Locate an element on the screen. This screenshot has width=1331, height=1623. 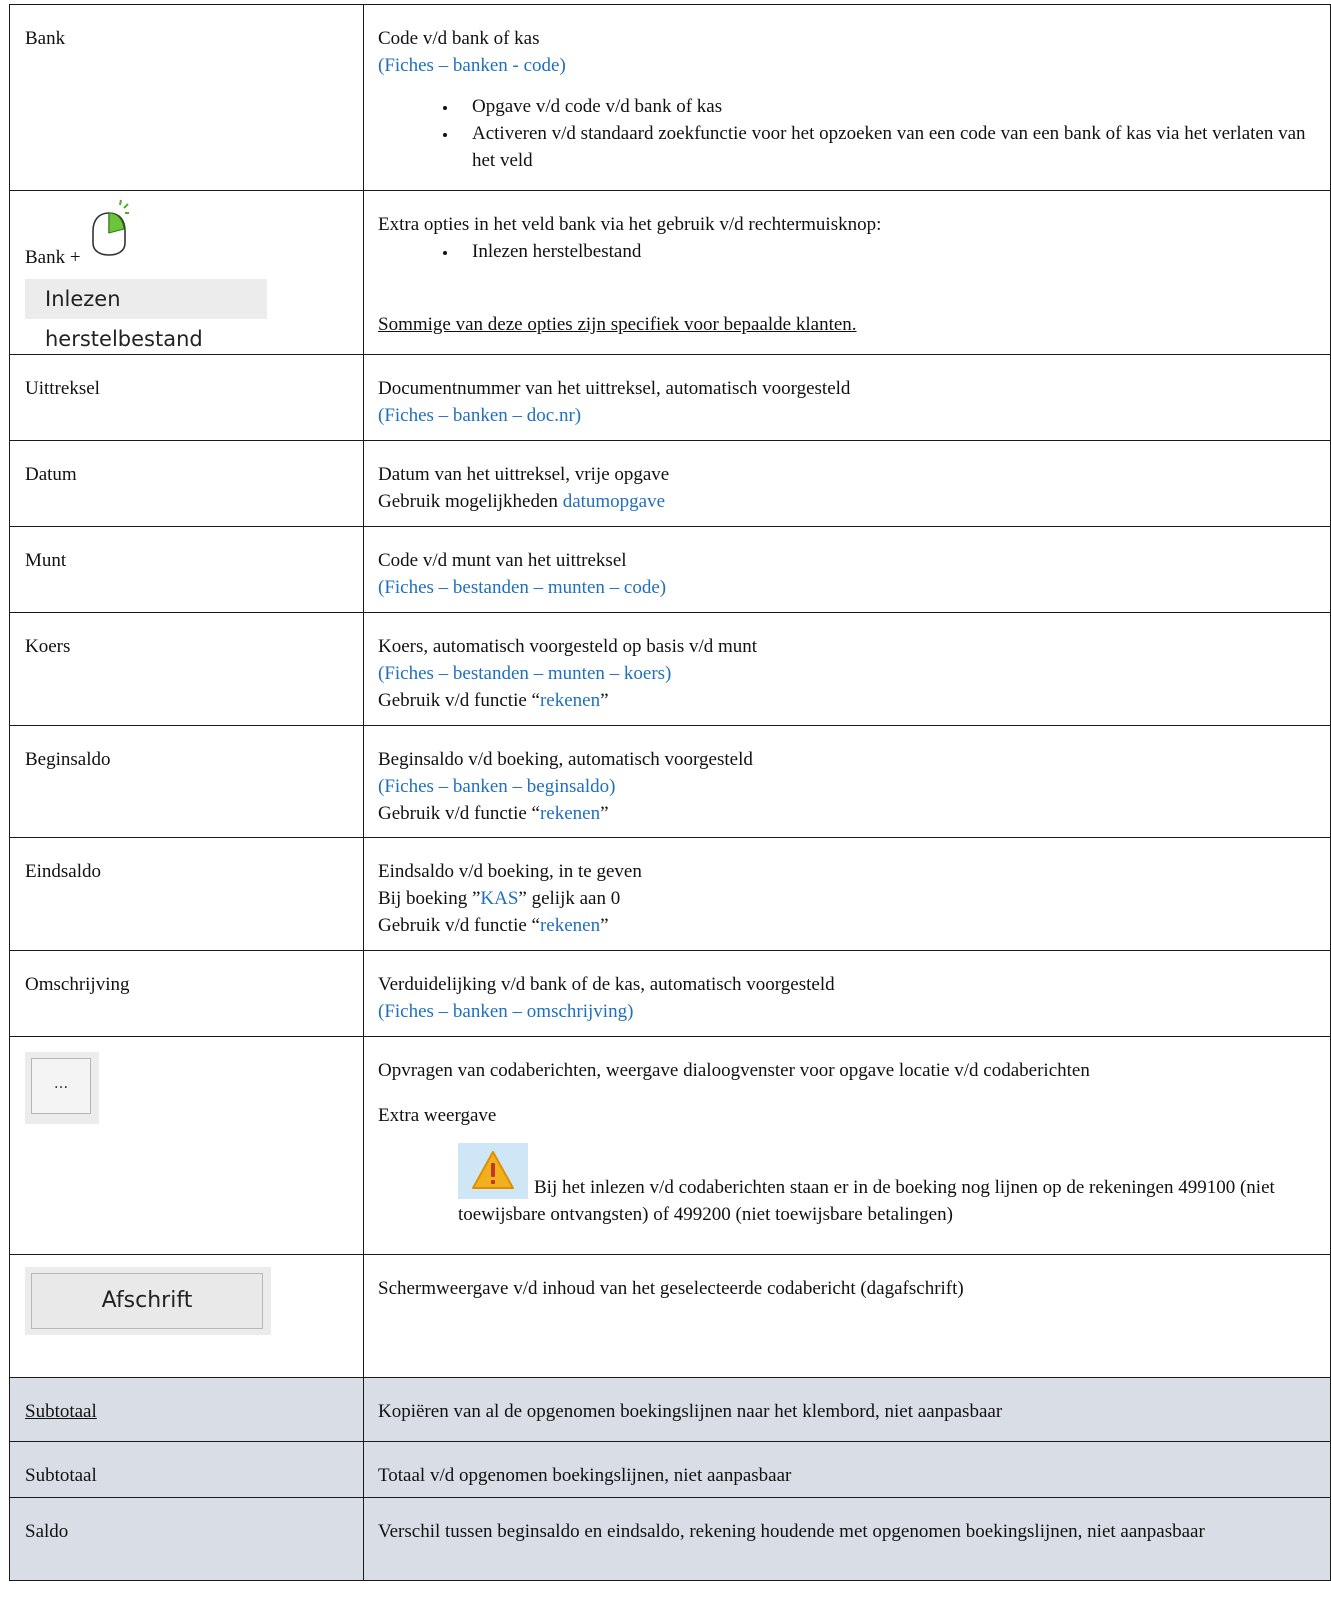
field-label-cell: Subtotaal is located at coordinates (186, 1409).